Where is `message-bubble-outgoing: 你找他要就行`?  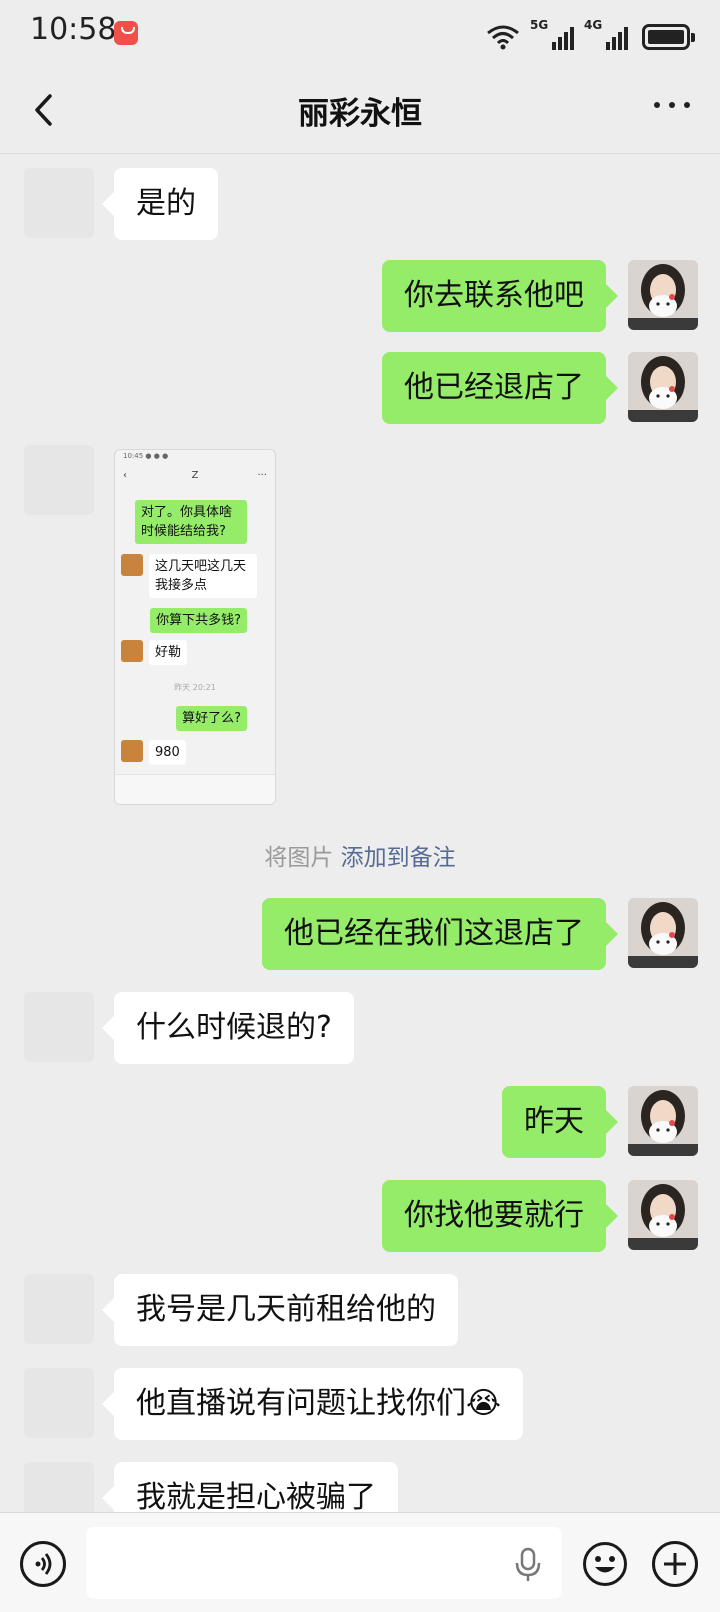 message-bubble-outgoing: 你找他要就行 is located at coordinates (500, 1216).